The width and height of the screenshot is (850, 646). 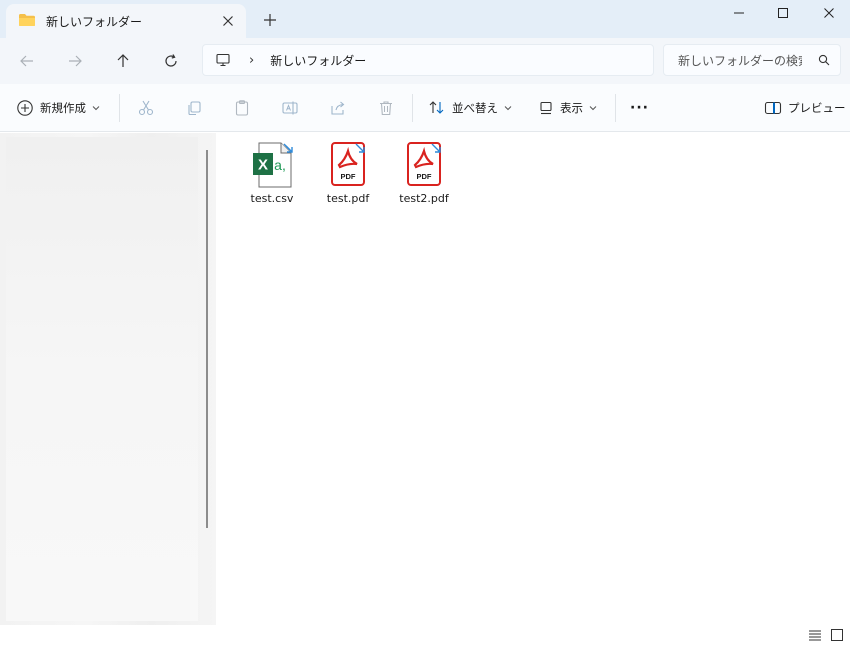 I want to click on share-button, so click(x=338, y=108).